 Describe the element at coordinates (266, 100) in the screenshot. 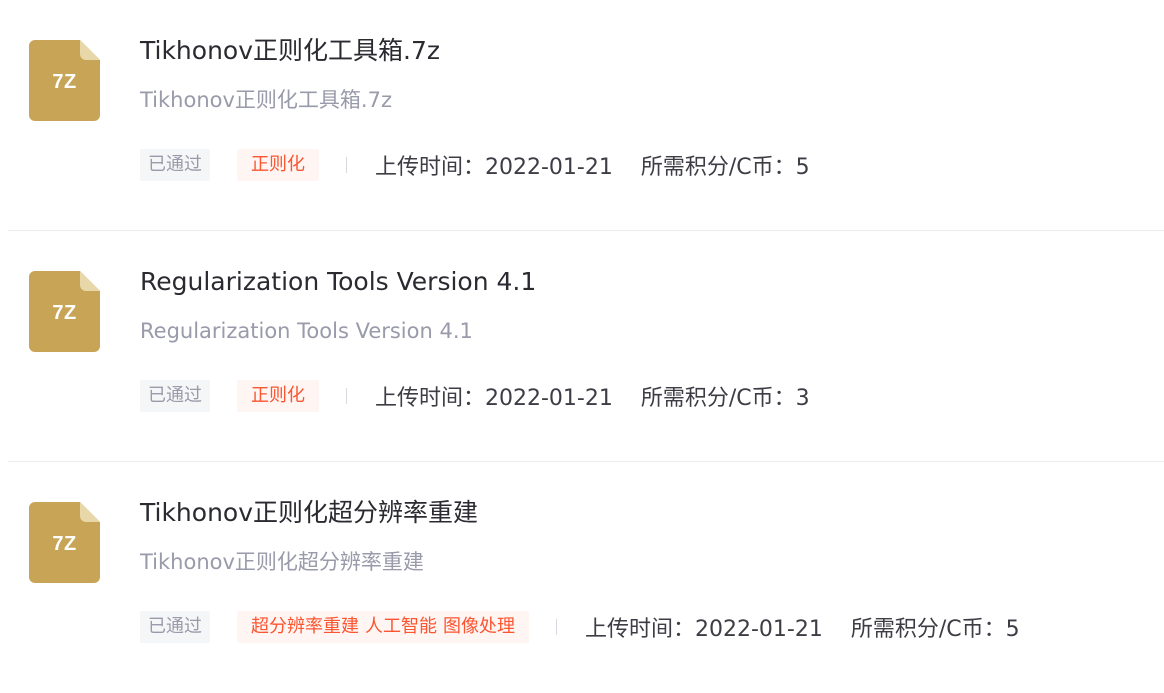

I see `resource-description: Tikhonov正则化工具箱.7z` at that location.